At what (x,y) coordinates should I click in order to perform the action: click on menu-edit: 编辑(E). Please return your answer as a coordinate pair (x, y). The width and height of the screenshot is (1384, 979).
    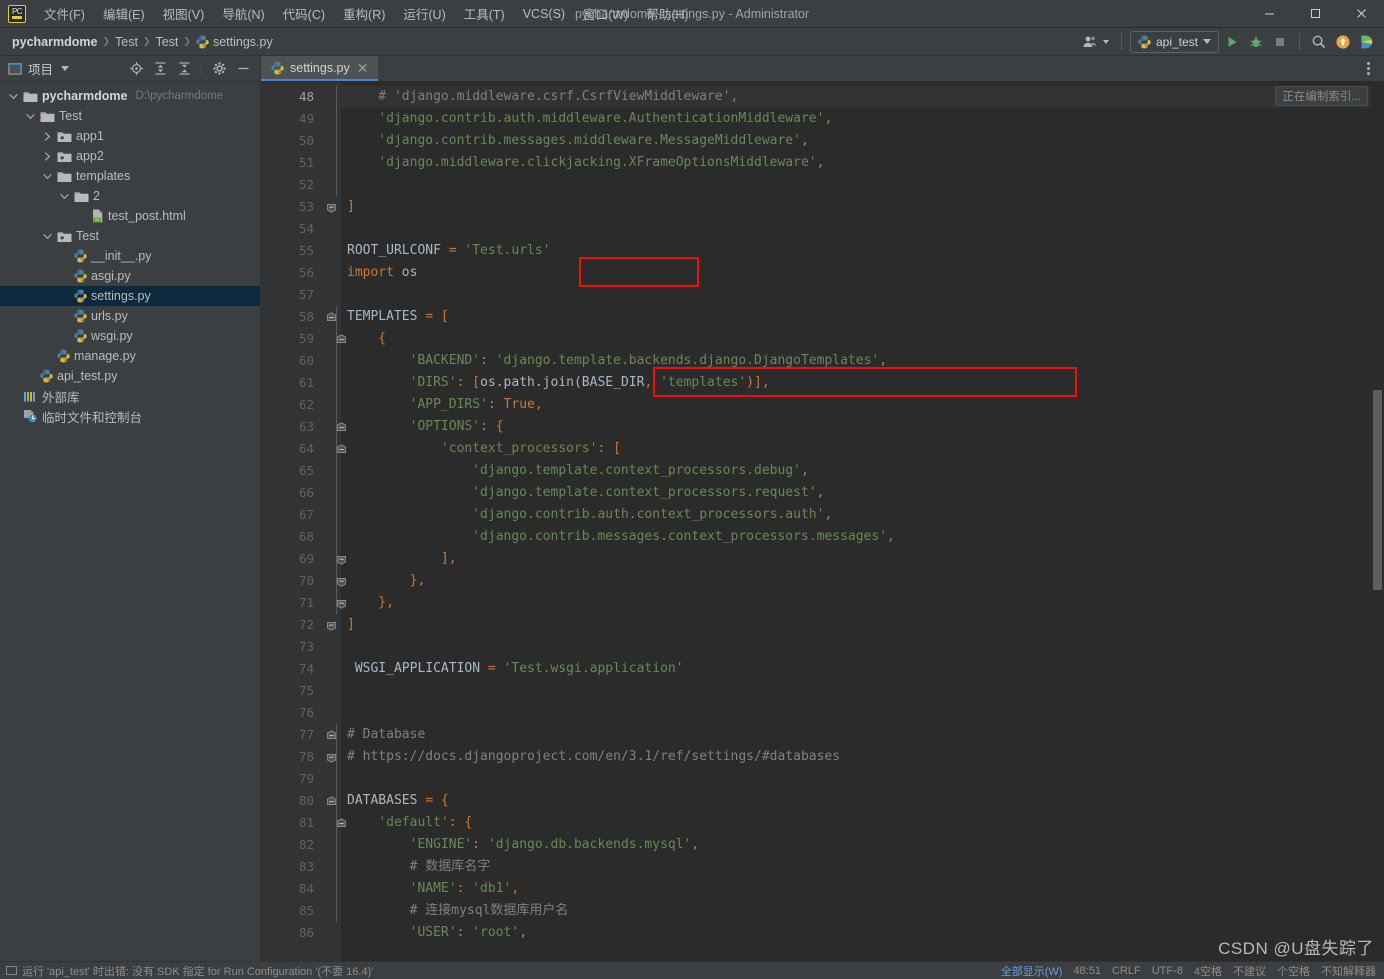
    Looking at the image, I should click on (124, 13).